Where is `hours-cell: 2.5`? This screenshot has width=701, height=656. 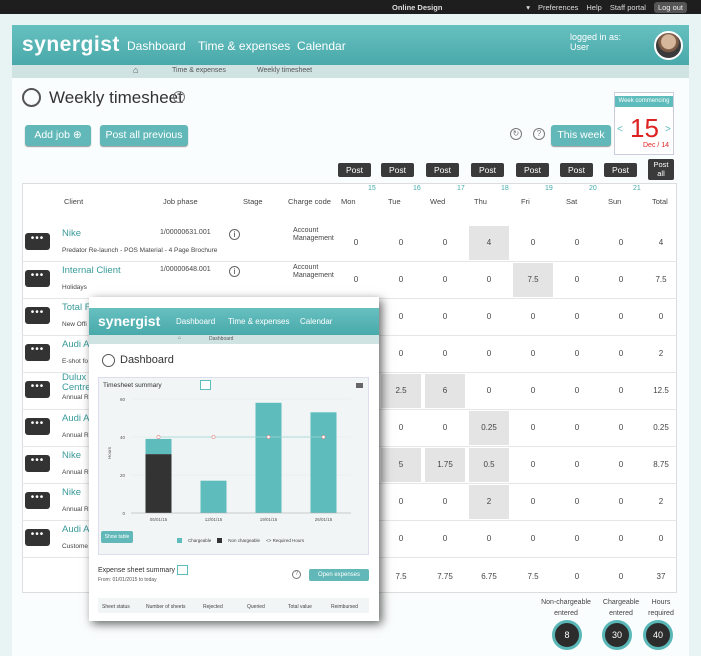 hours-cell: 2.5 is located at coordinates (401, 391).